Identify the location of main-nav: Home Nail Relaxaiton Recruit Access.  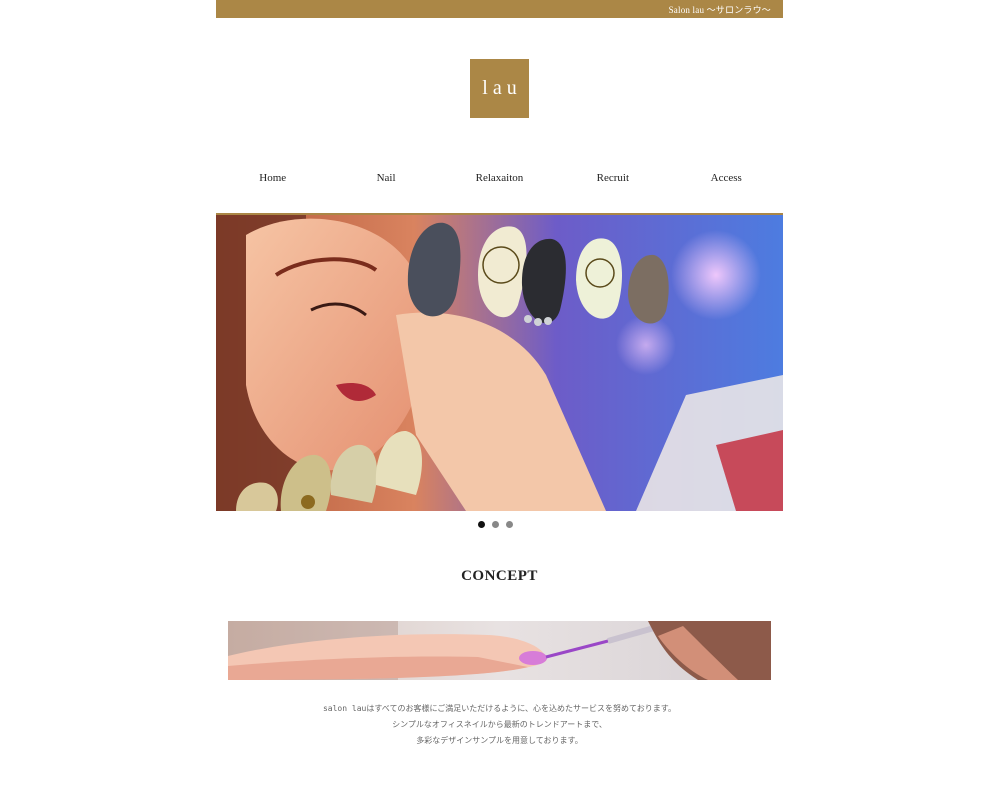
(499, 181).